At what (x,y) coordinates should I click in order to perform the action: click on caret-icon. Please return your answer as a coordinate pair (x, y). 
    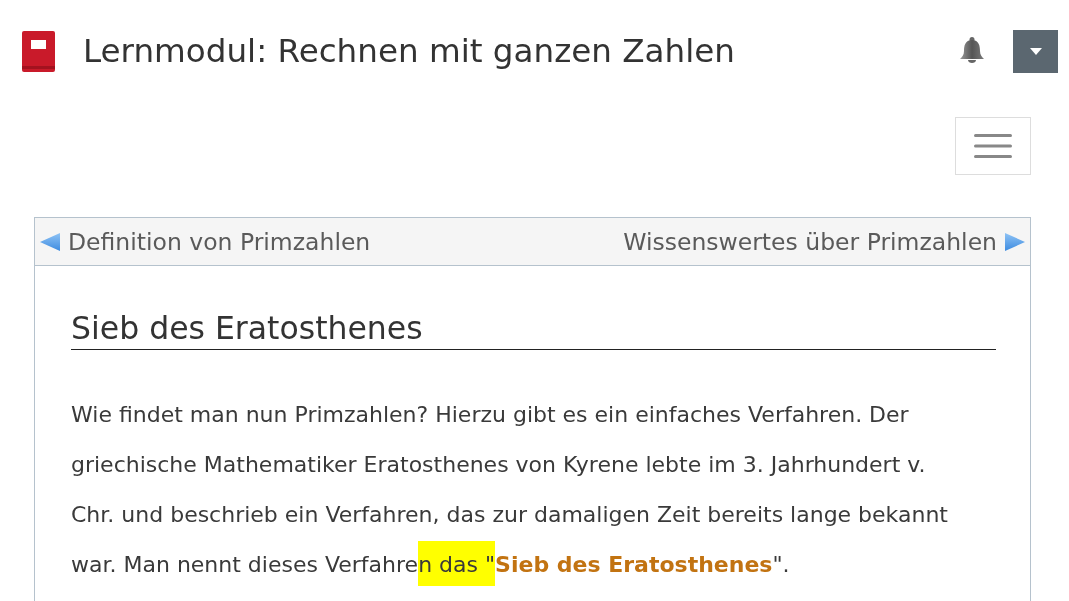
    Looking at the image, I should click on (1035, 51).